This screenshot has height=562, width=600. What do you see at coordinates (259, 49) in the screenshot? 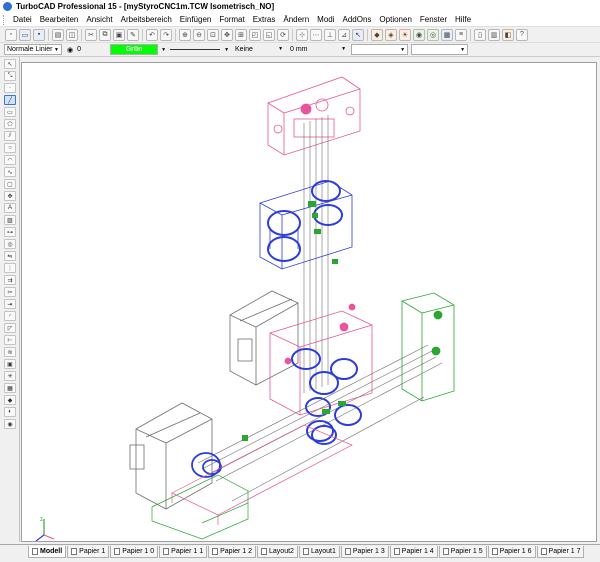
I see `pattern-select: Keine ▼` at bounding box center [259, 49].